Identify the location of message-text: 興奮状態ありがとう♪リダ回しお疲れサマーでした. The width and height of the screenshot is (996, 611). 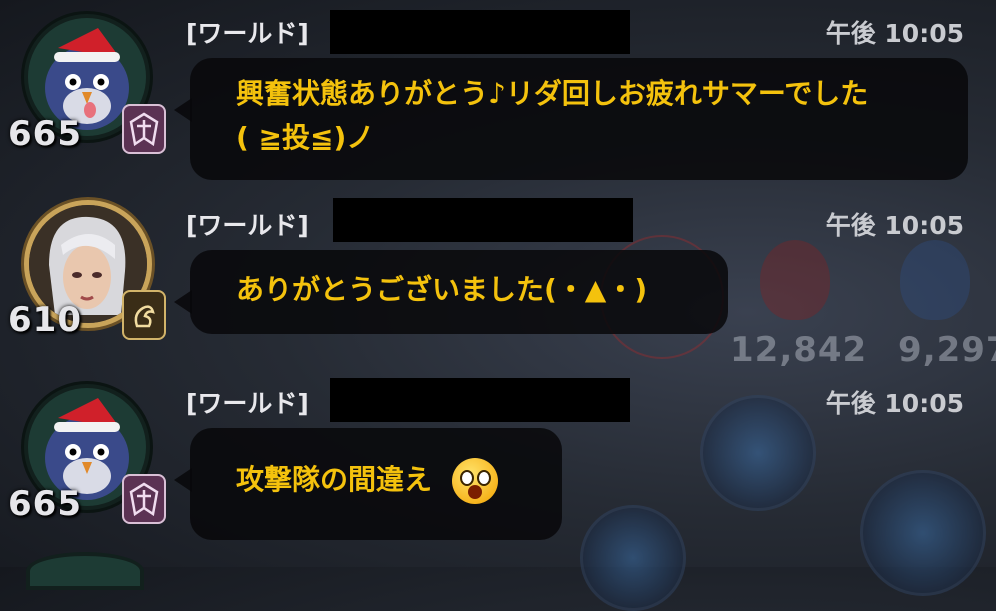
(552, 93).